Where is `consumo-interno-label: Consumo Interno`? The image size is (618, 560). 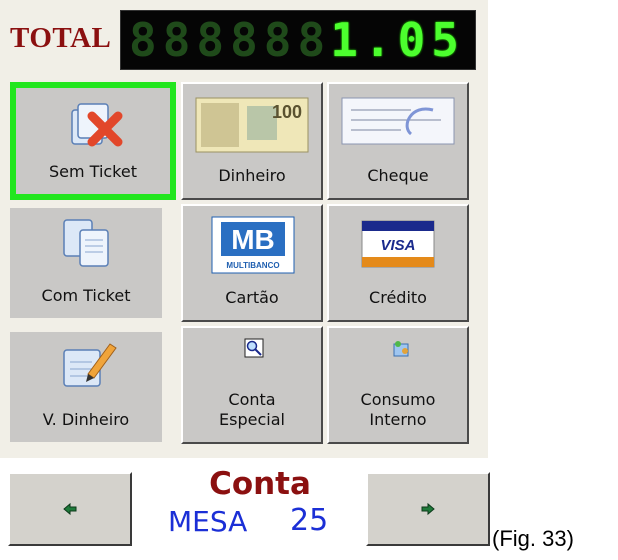 consumo-interno-label: Consumo Interno is located at coordinates (398, 409).